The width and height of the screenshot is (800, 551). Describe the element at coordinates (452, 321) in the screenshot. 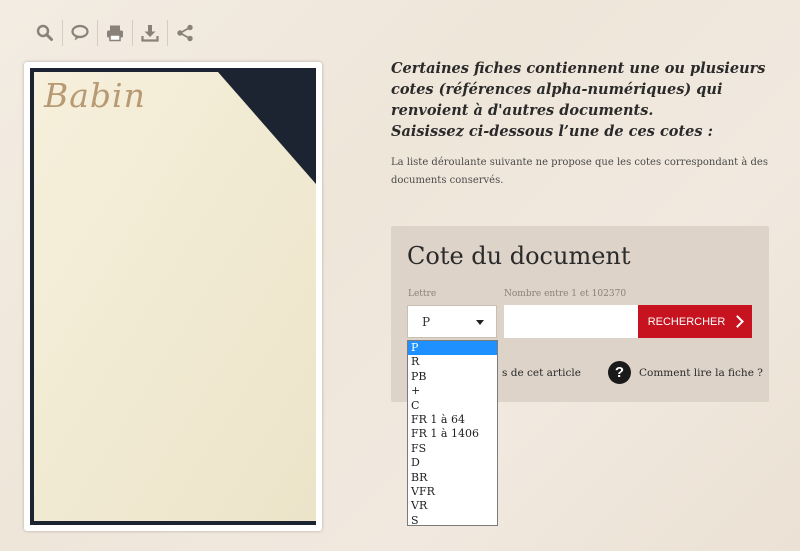

I see `letter-select: P` at that location.